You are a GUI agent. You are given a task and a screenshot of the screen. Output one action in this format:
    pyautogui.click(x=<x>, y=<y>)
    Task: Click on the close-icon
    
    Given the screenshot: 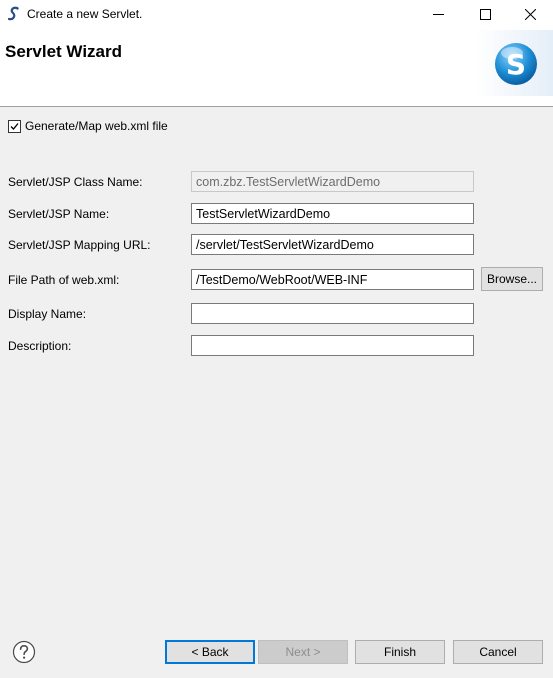 What is the action you would take?
    pyautogui.click(x=530, y=14)
    